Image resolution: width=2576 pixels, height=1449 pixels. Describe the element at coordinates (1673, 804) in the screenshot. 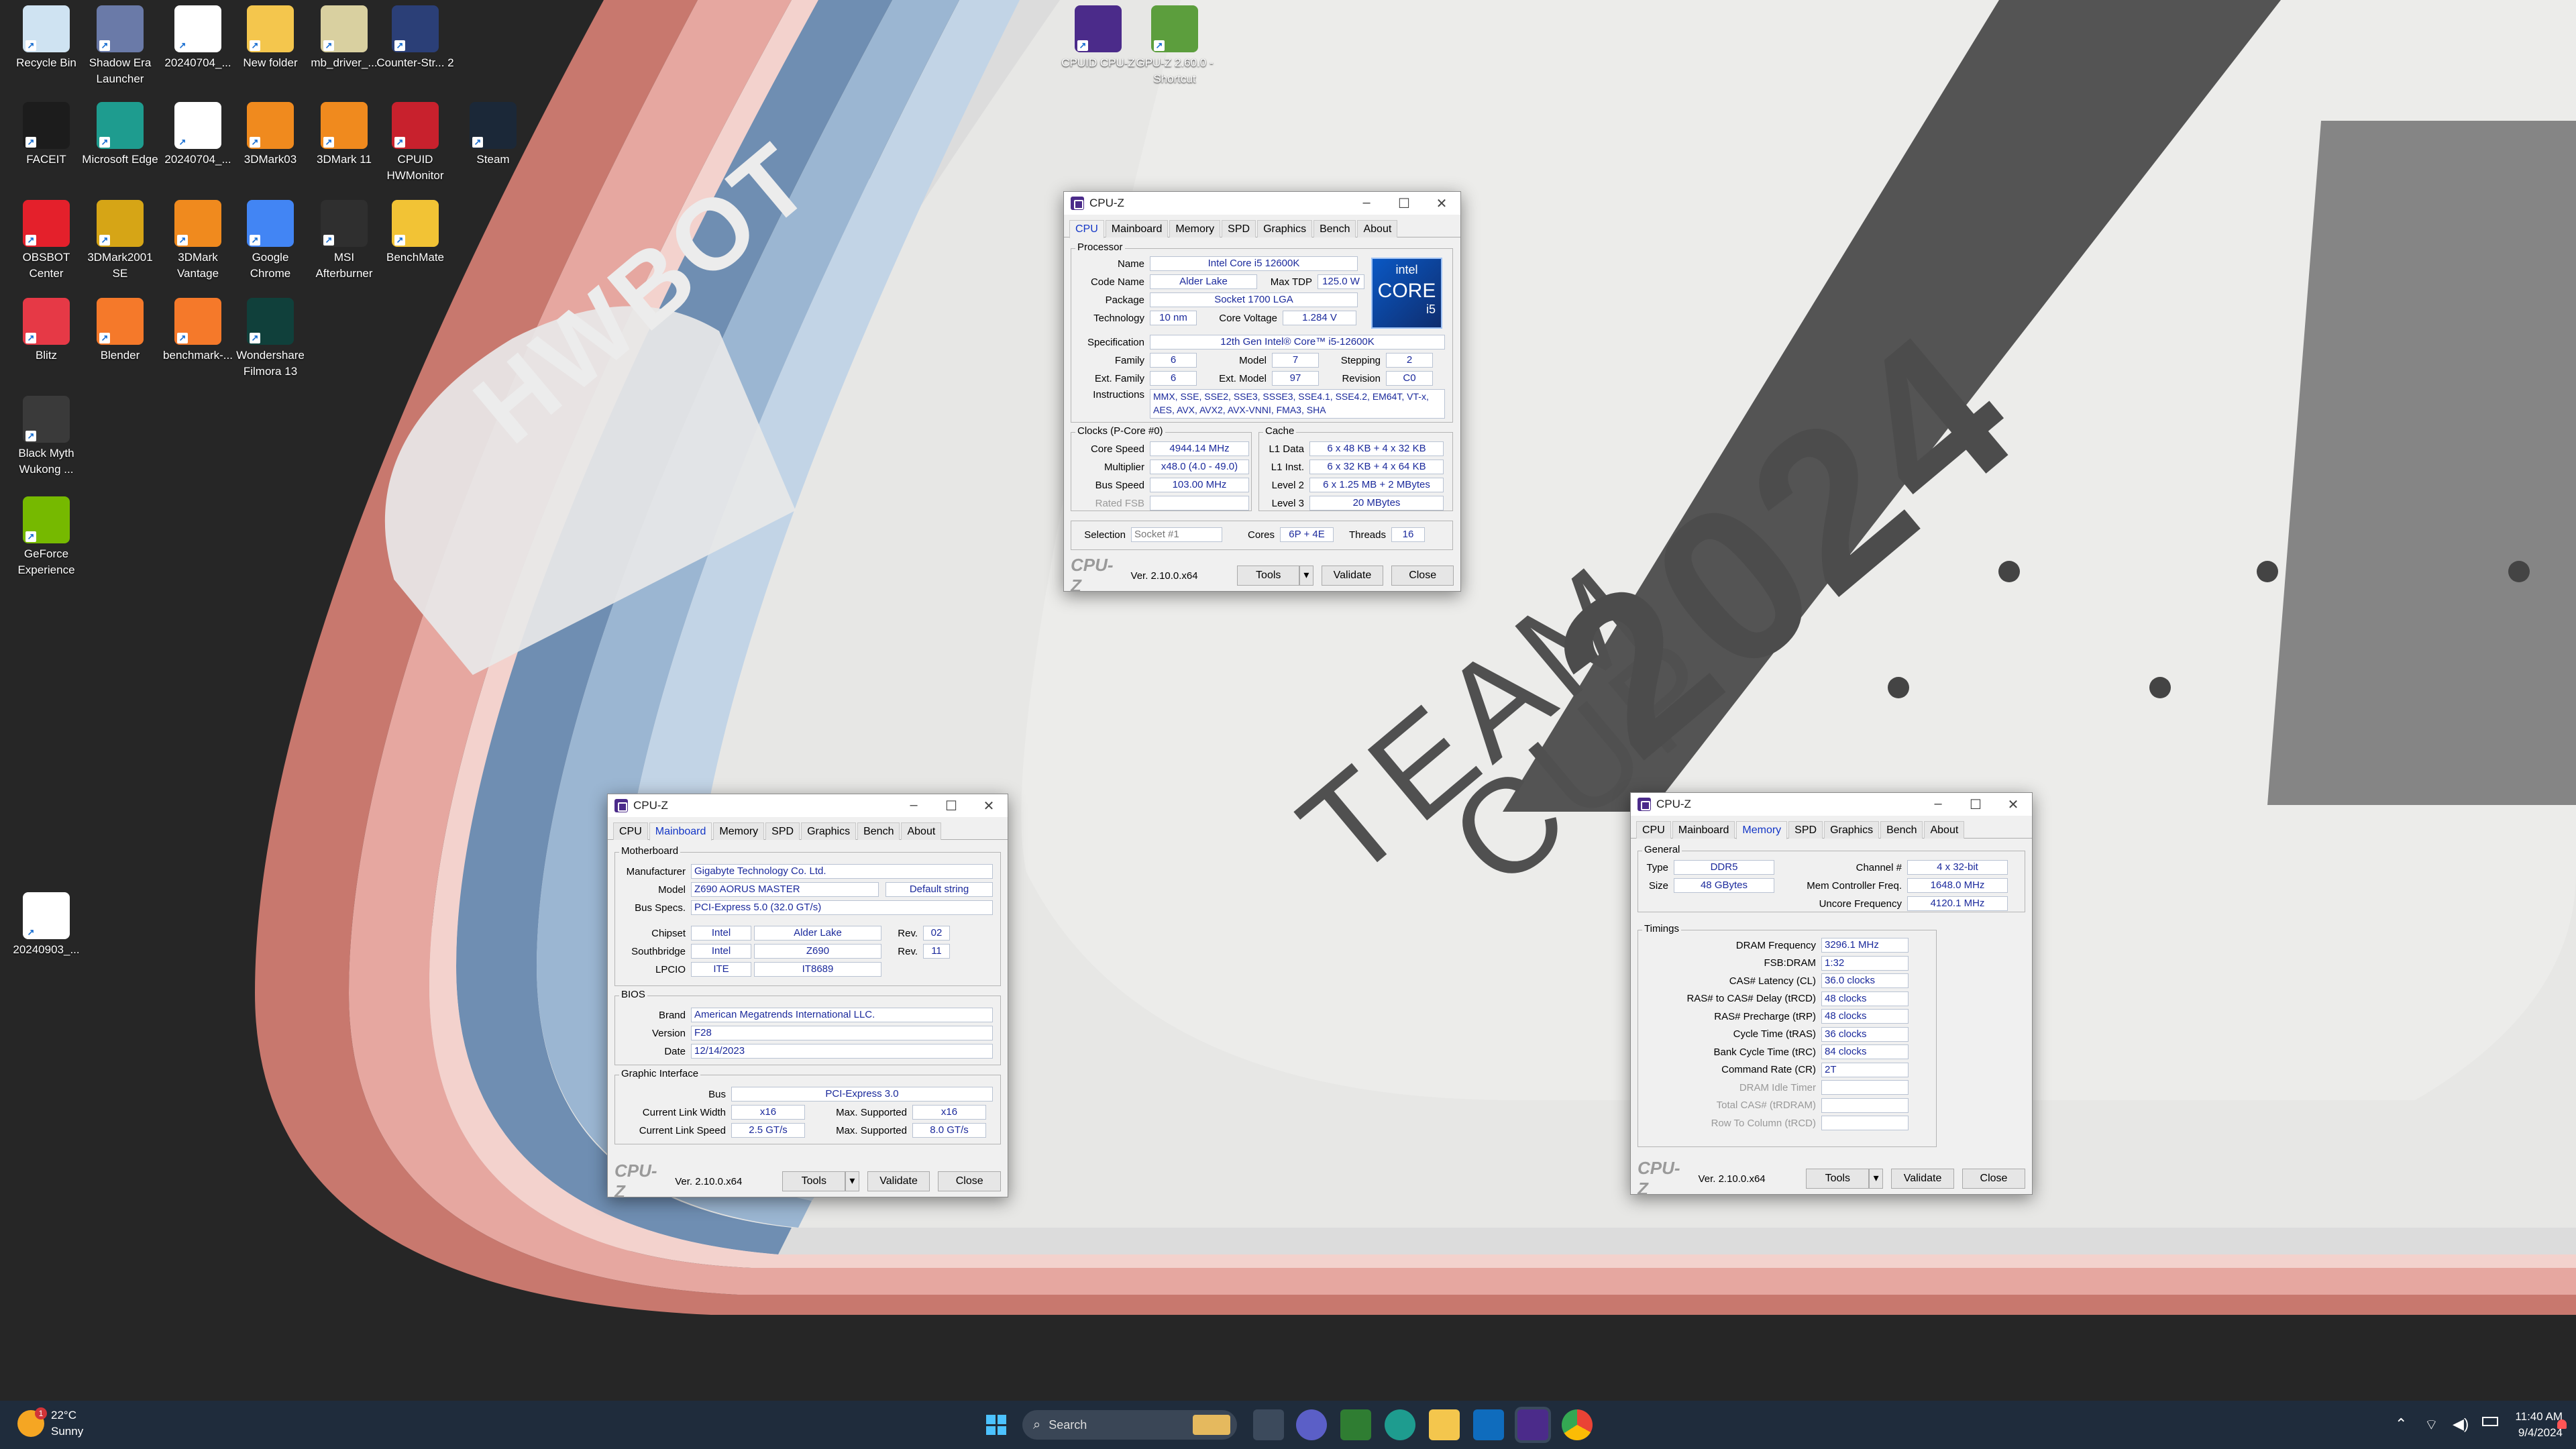

I see `window-title: CPU-Z` at that location.